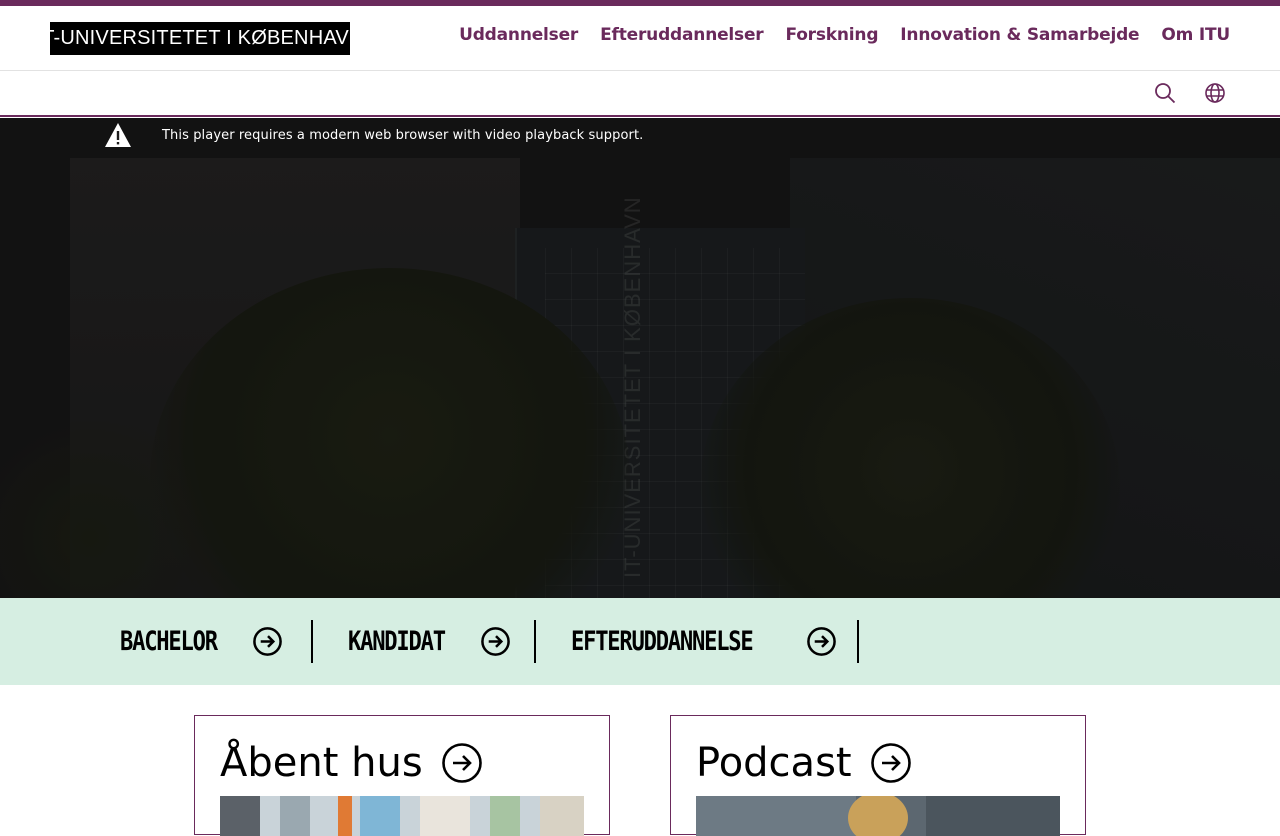 The width and height of the screenshot is (1280, 836). What do you see at coordinates (1195, 35) in the screenshot?
I see `nav-om-itu: Om ITU` at bounding box center [1195, 35].